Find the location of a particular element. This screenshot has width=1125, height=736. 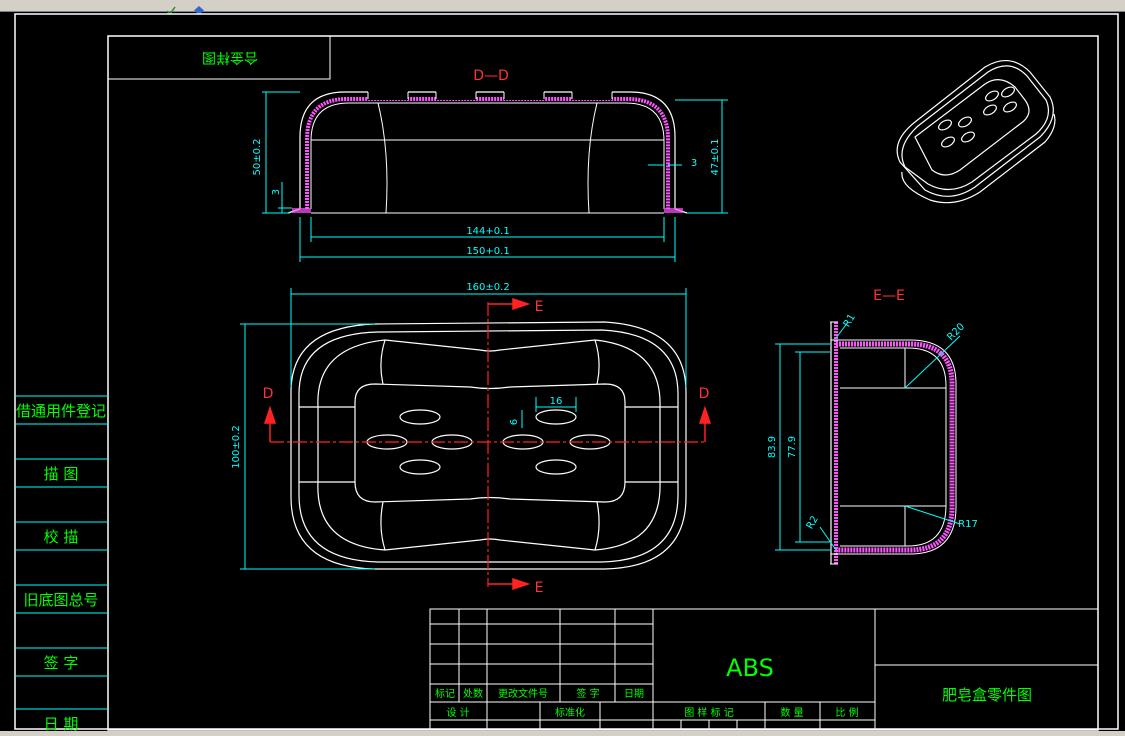

ee-r20-dim: R20 is located at coordinates (956, 332).